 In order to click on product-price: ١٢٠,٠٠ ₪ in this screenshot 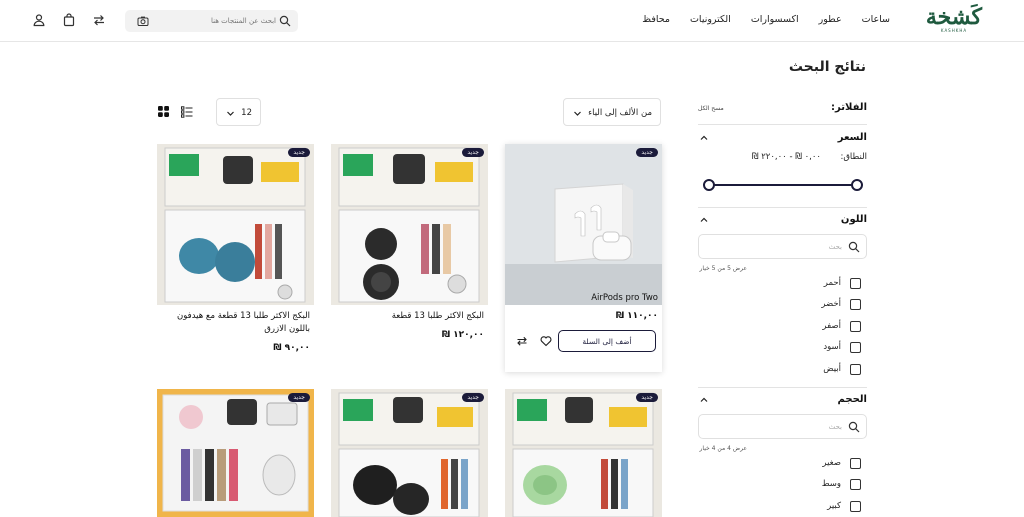, I will do `click(462, 335)`.